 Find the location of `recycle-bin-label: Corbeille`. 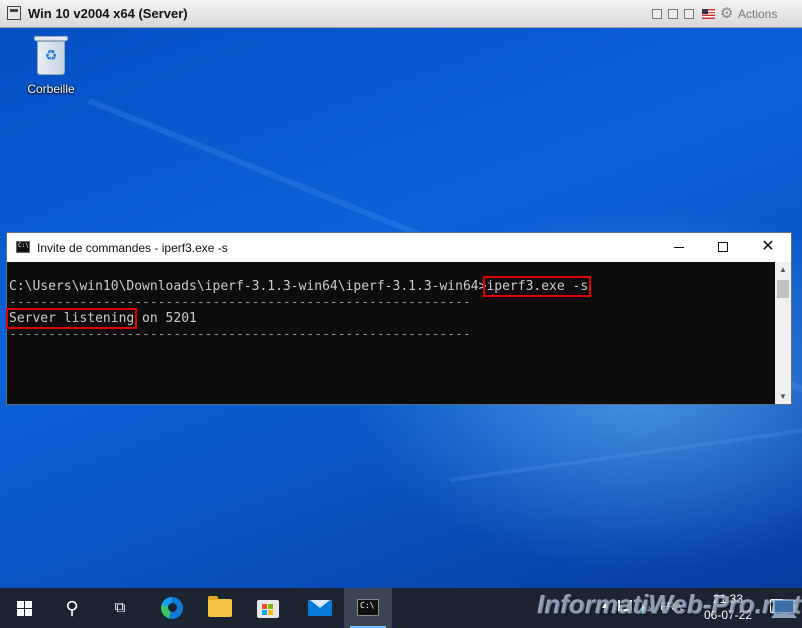

recycle-bin-label: Corbeille is located at coordinates (51, 89).